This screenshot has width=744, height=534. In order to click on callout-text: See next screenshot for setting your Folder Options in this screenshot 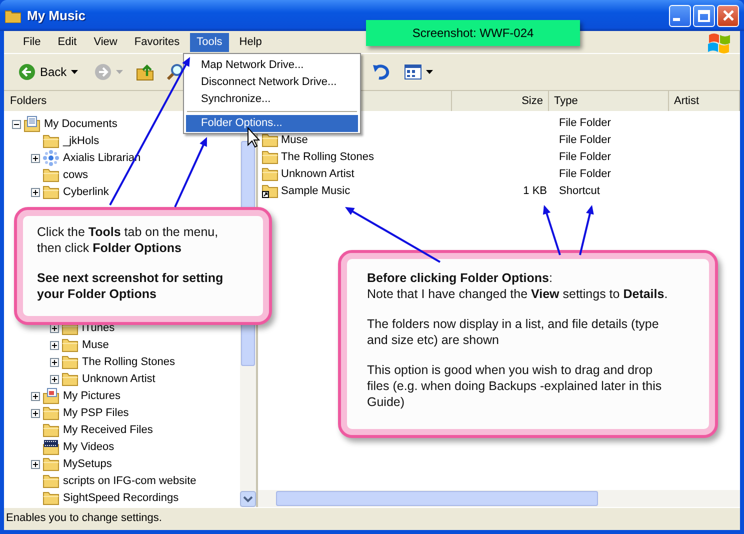, I will do `click(130, 286)`.